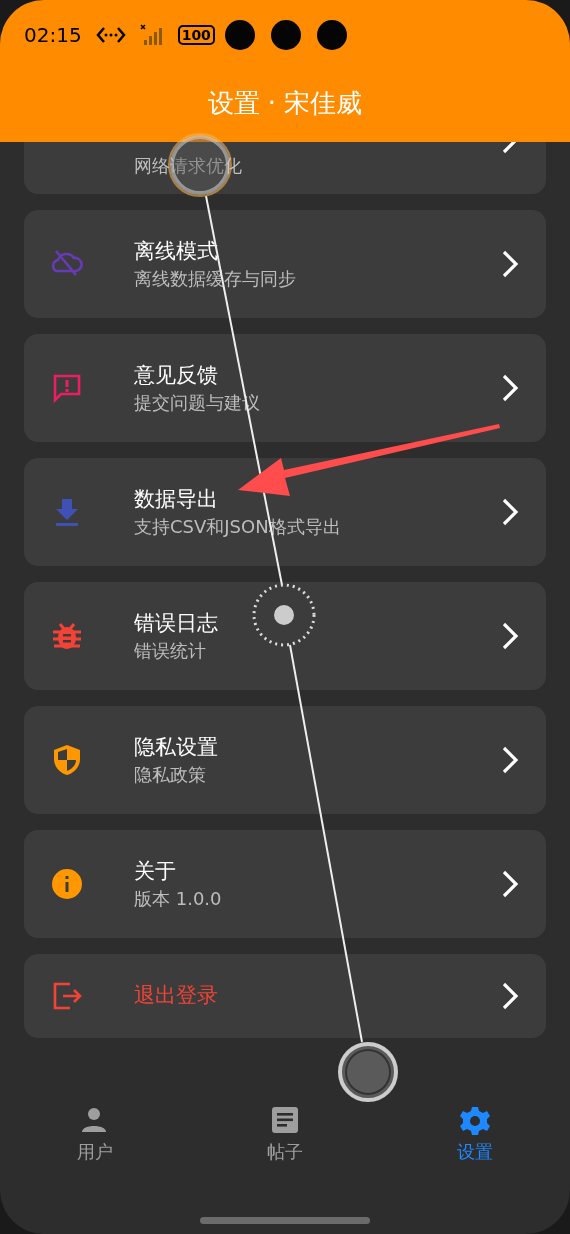 The image size is (570, 1234). What do you see at coordinates (176, 623) in the screenshot?
I see `item-title: 错误日志` at bounding box center [176, 623].